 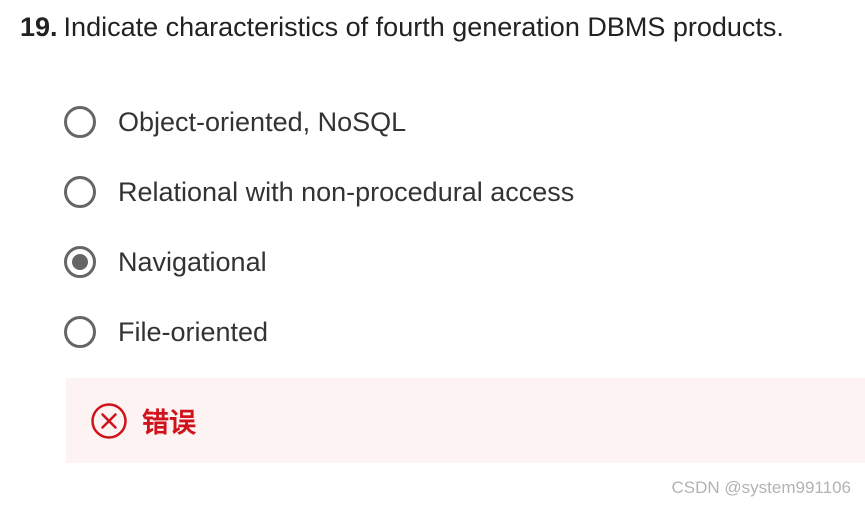 I want to click on option-relational: Relational with non-procedural access, so click(x=319, y=192).